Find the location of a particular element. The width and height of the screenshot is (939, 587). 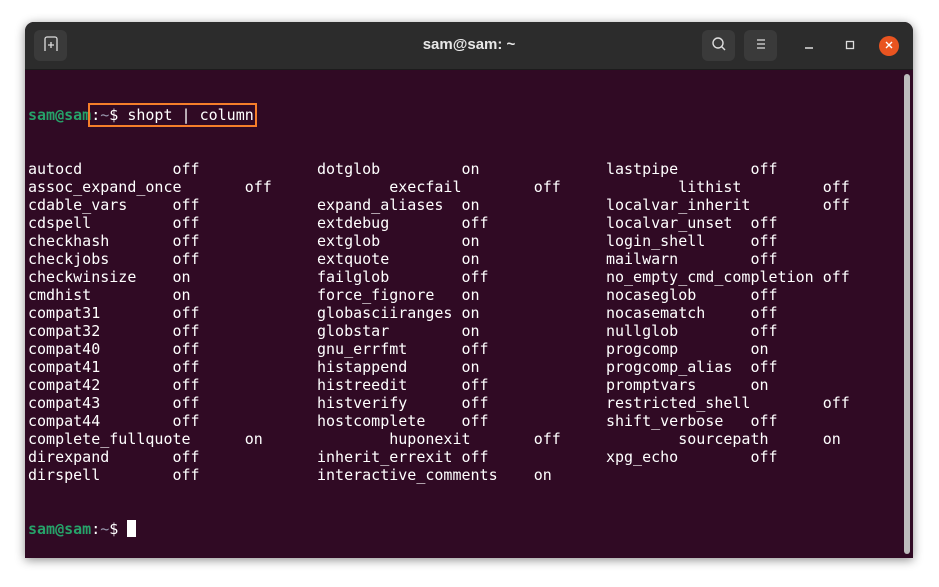

scrollbar is located at coordinates (907, 314).